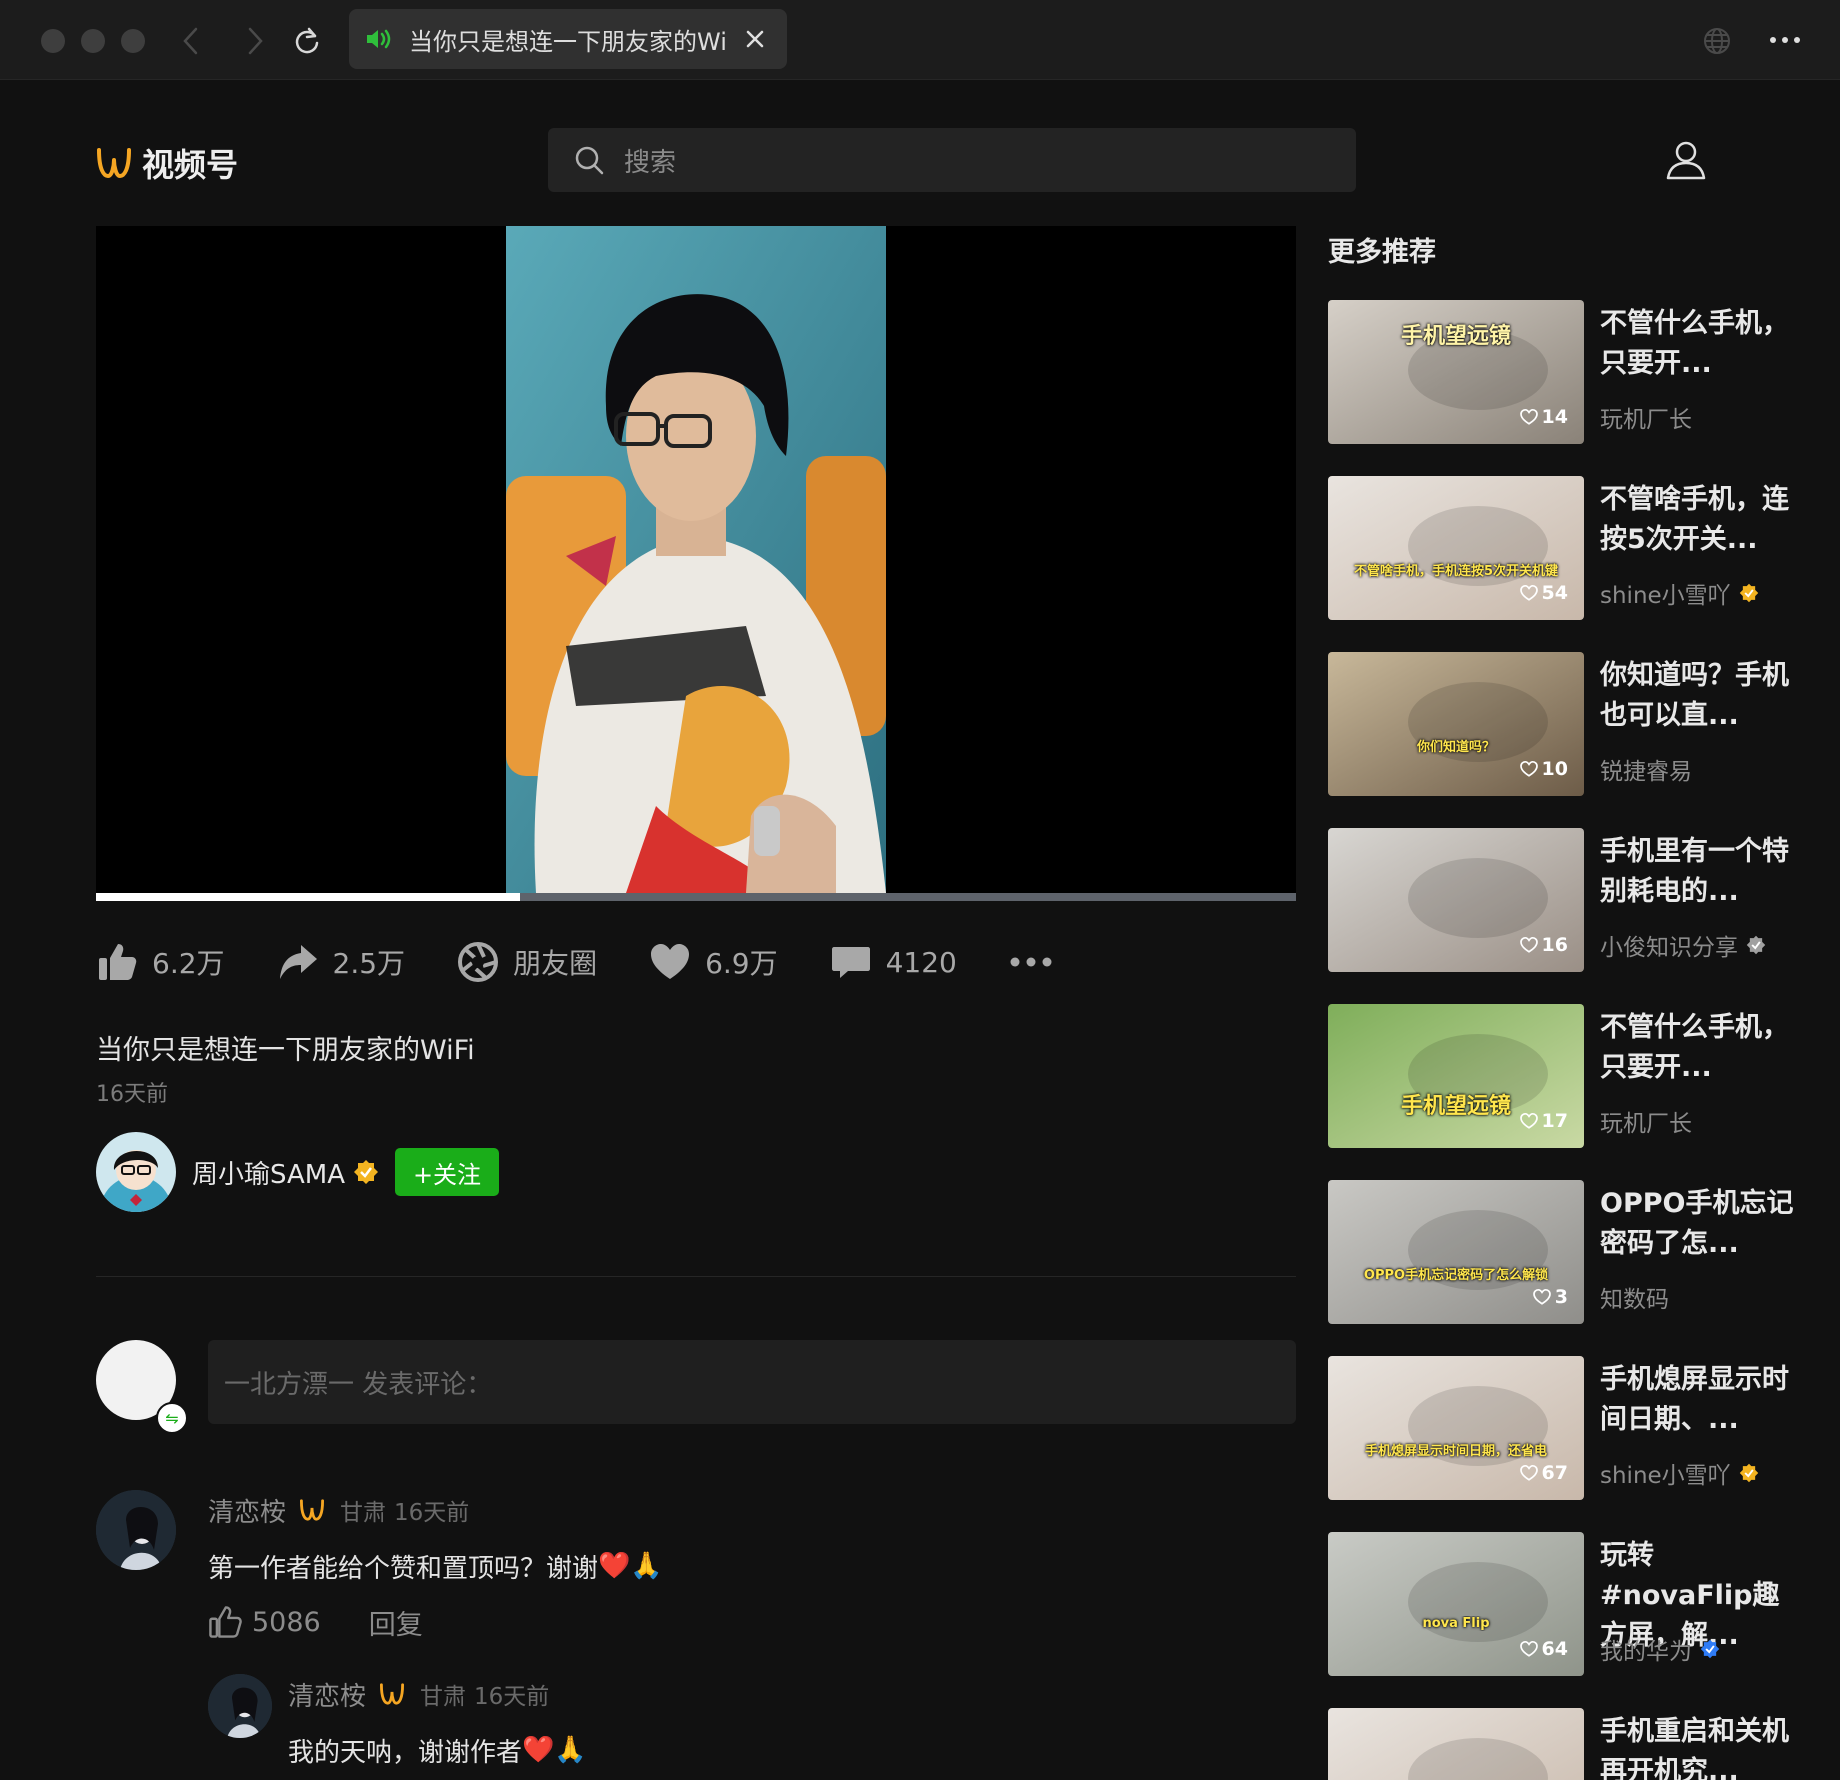 This screenshot has width=1840, height=1780. What do you see at coordinates (1554, 417) in the screenshot?
I see `like-count: 14` at bounding box center [1554, 417].